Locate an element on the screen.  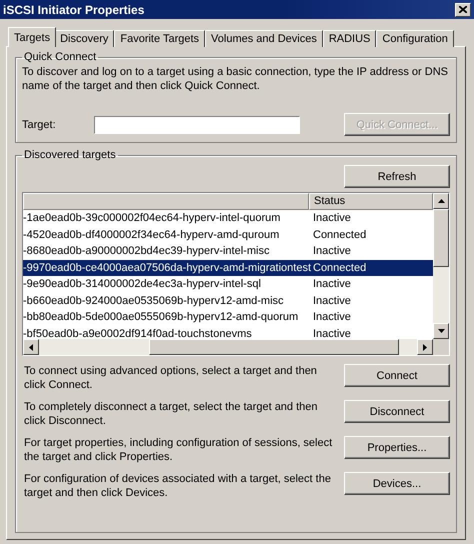
scroll-up-button is located at coordinates (441, 201).